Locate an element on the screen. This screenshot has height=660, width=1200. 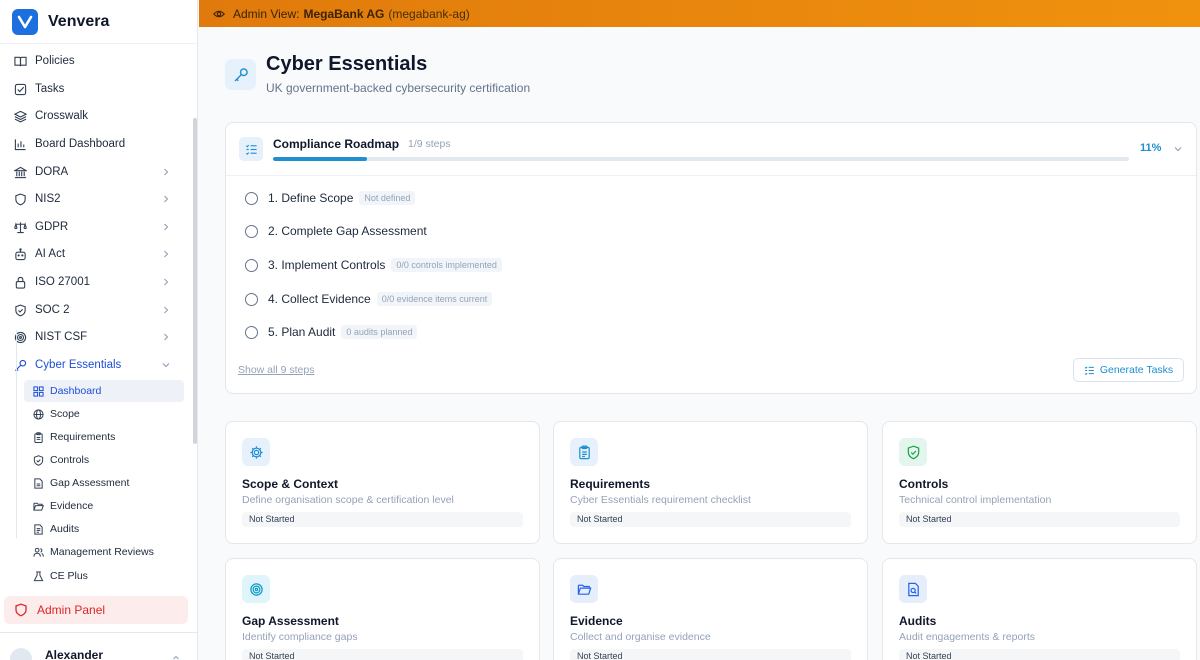
subitem-ce-plus: CE Plus is located at coordinates (104, 576).